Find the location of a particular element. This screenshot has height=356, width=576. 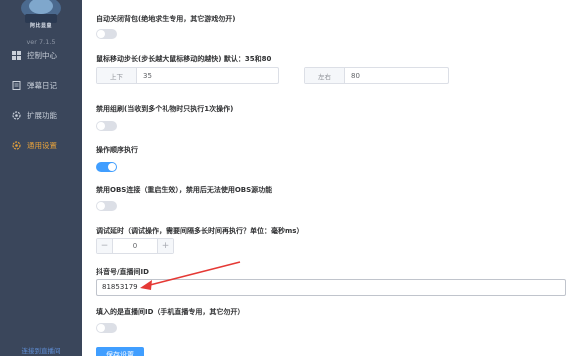

updown-prepend: 上下 is located at coordinates (117, 75).